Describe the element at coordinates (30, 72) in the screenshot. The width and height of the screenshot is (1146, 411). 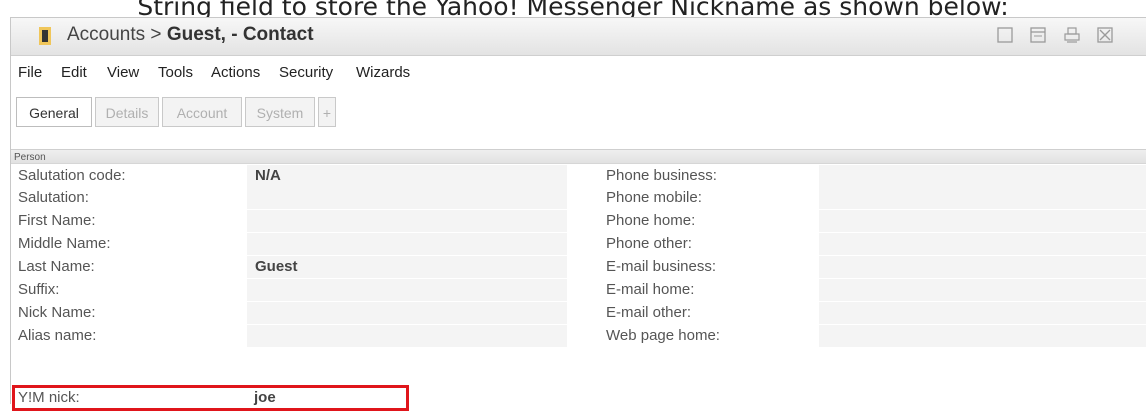
I see `menu-file: File` at that location.